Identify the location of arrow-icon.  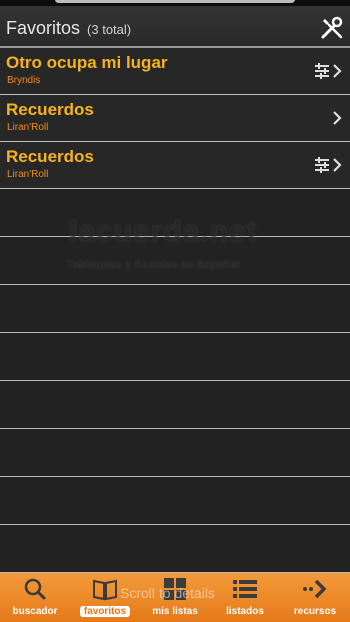
(315, 589).